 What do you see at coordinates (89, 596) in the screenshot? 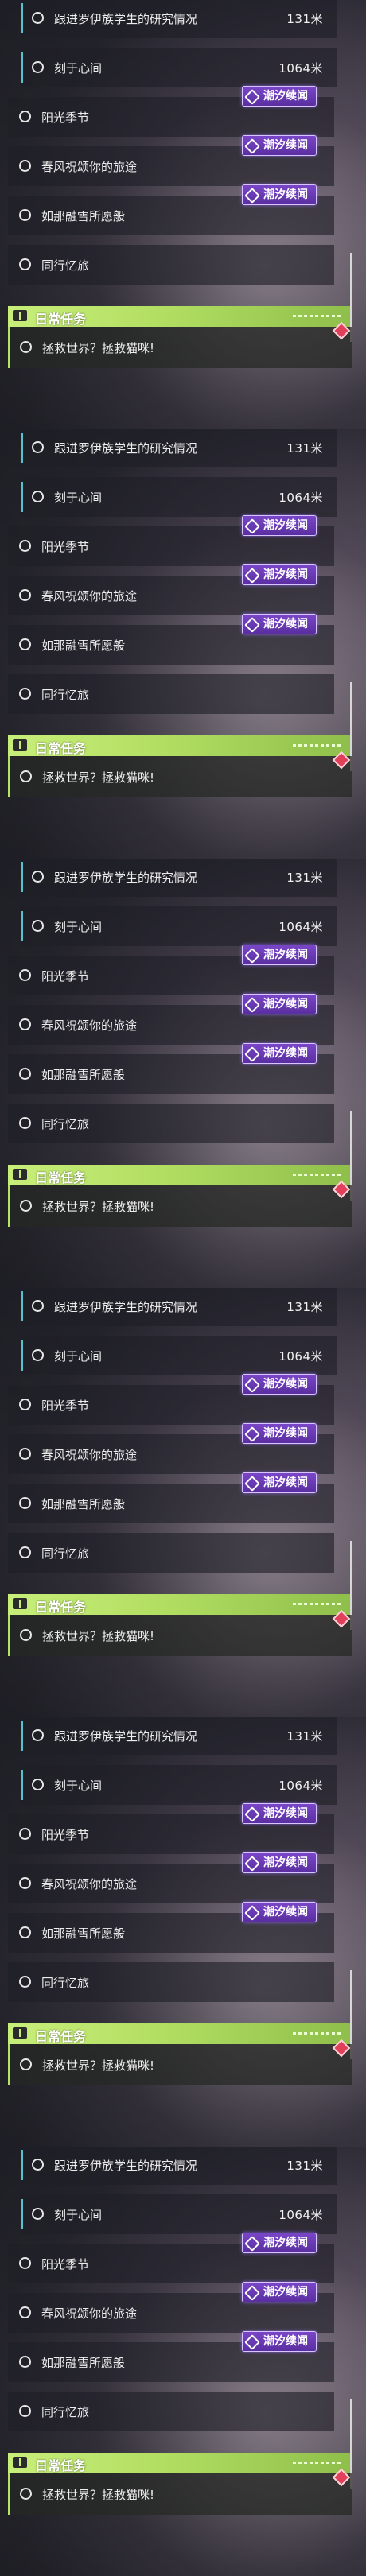
I see `quest-name: 春风祝颂你的旅途` at bounding box center [89, 596].